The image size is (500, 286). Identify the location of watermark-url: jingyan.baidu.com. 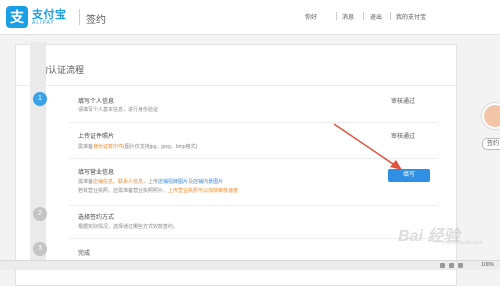
(462, 243).